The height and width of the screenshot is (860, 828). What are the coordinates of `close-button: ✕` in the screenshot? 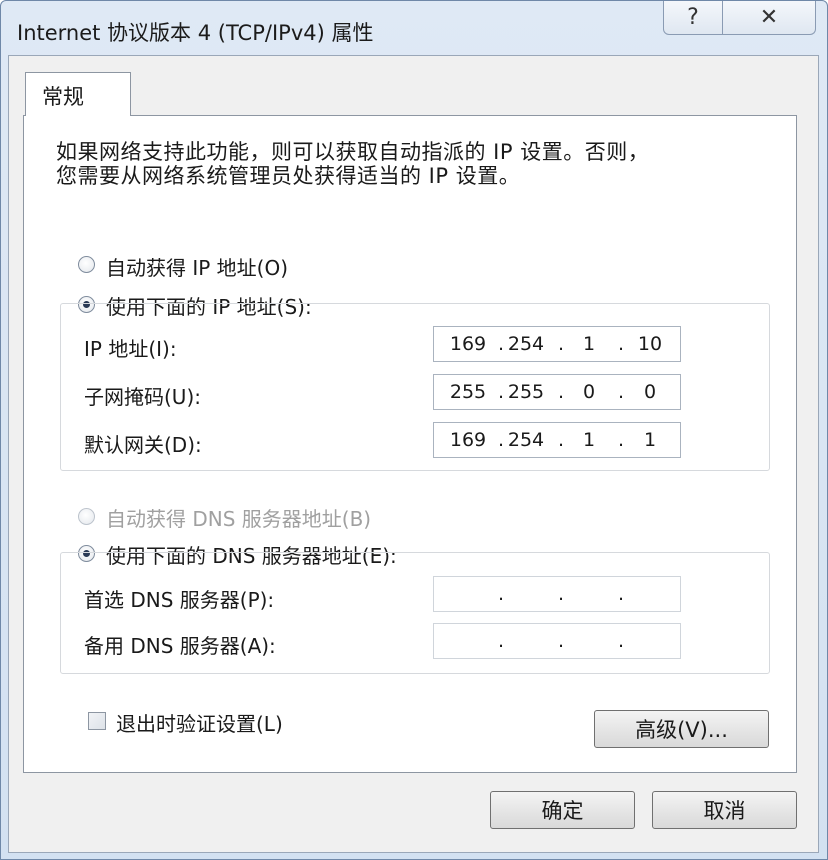 It's located at (769, 18).